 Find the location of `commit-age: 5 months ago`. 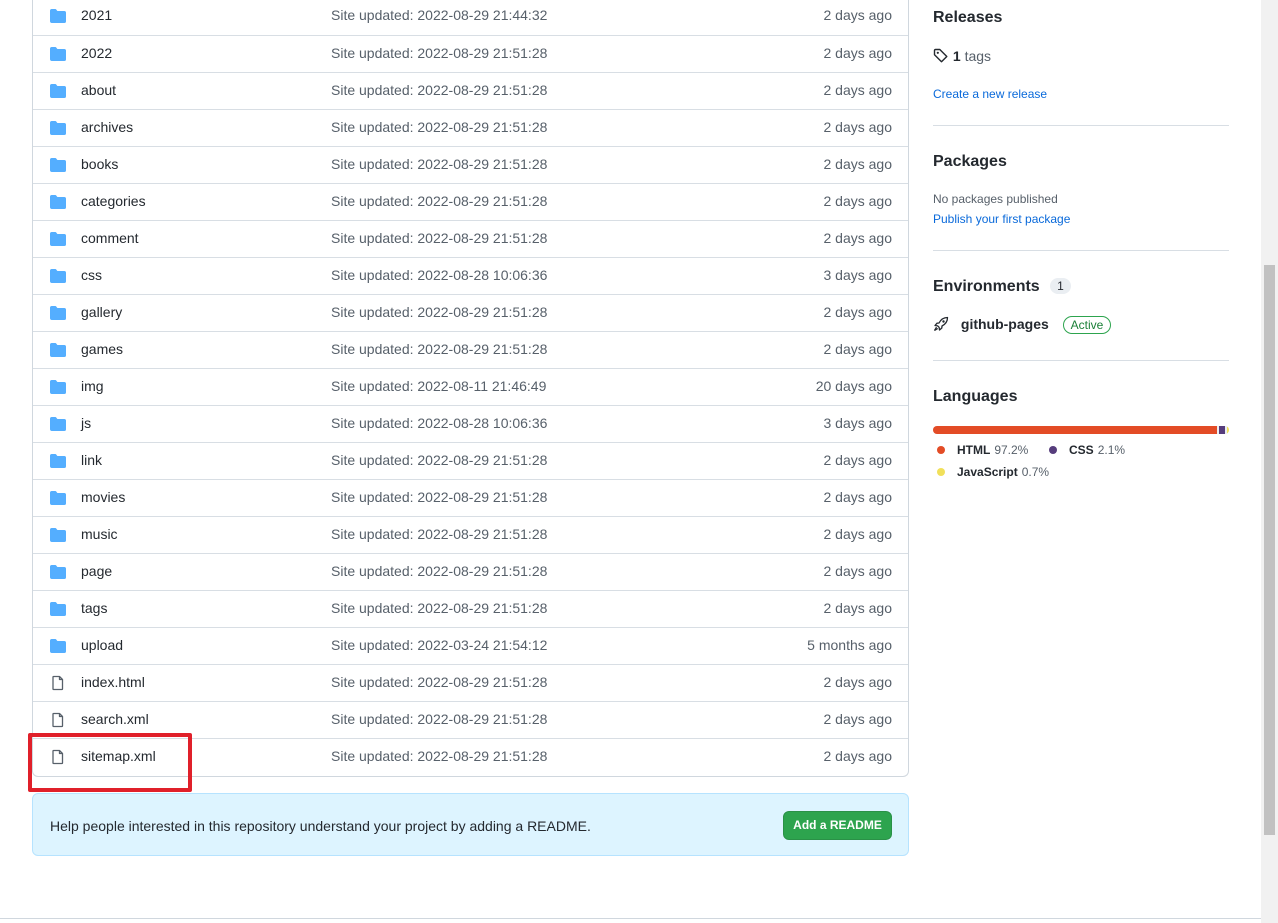

commit-age: 5 months ago is located at coordinates (849, 645).